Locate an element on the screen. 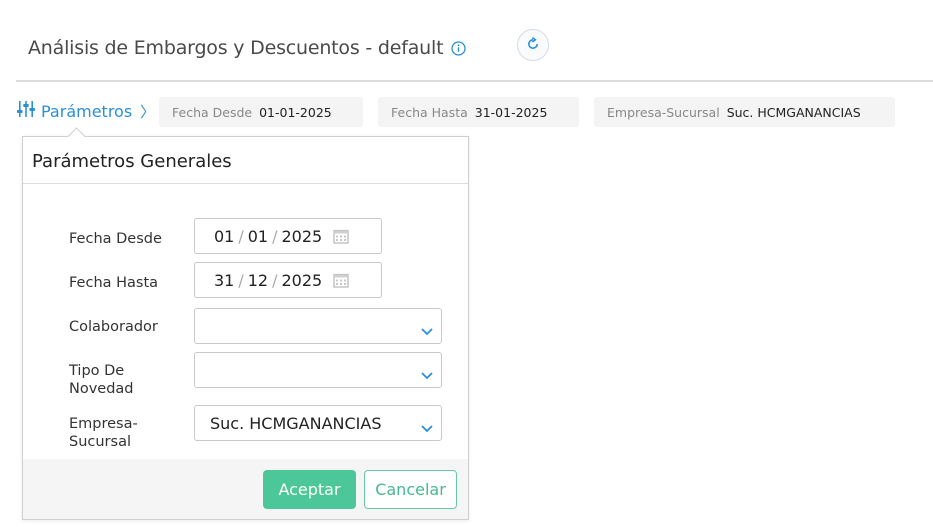 This screenshot has width=933, height=527. filter-chip-empresa-sucursal: Empresa-Sucursal Suc. HCMGANANCIAS is located at coordinates (744, 112).